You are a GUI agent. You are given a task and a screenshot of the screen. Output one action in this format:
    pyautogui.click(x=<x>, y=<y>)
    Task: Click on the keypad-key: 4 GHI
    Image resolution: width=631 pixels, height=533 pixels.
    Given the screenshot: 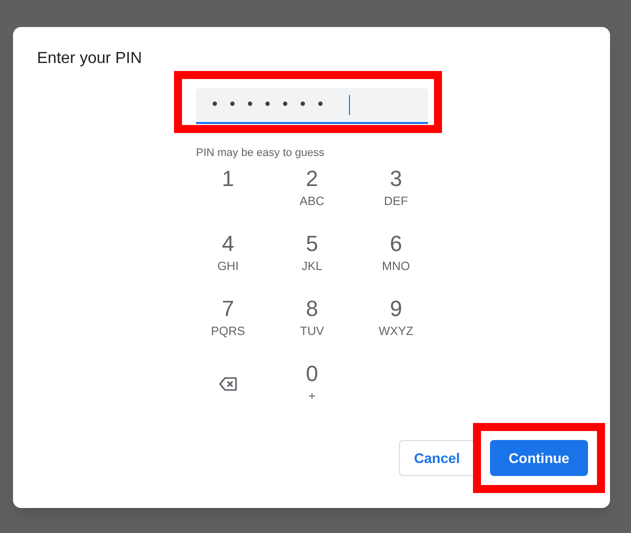 What is the action you would take?
    pyautogui.click(x=228, y=261)
    